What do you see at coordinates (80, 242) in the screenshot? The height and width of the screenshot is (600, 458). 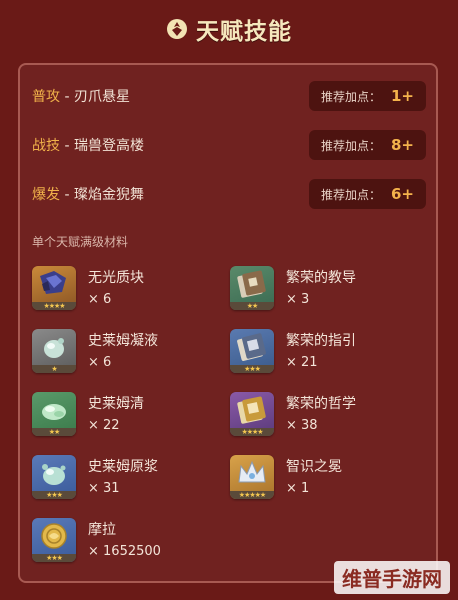 I see `materials-heading: 单个天赋满级材料` at bounding box center [80, 242].